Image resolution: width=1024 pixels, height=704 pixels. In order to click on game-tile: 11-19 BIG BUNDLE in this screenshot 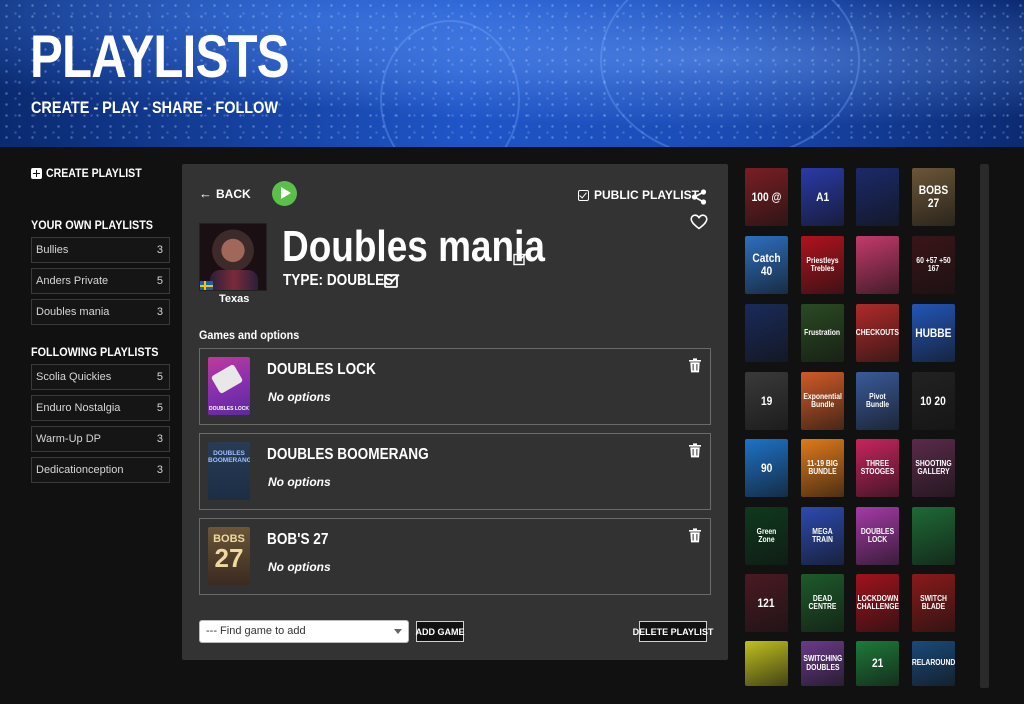, I will do `click(822, 468)`.